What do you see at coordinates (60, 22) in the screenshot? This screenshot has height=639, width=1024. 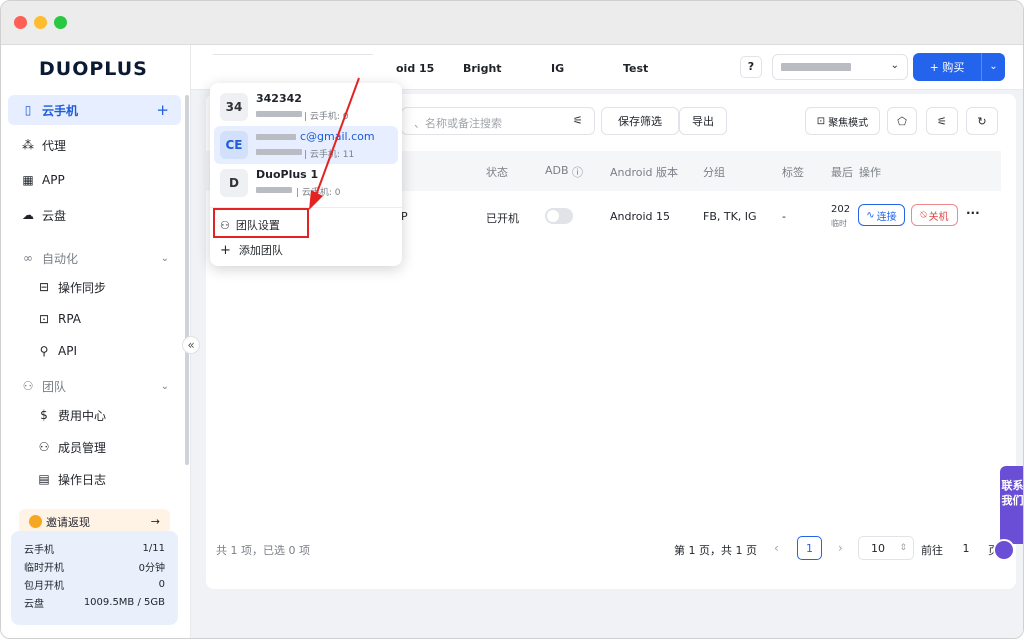 I see `maximize-window-button` at bounding box center [60, 22].